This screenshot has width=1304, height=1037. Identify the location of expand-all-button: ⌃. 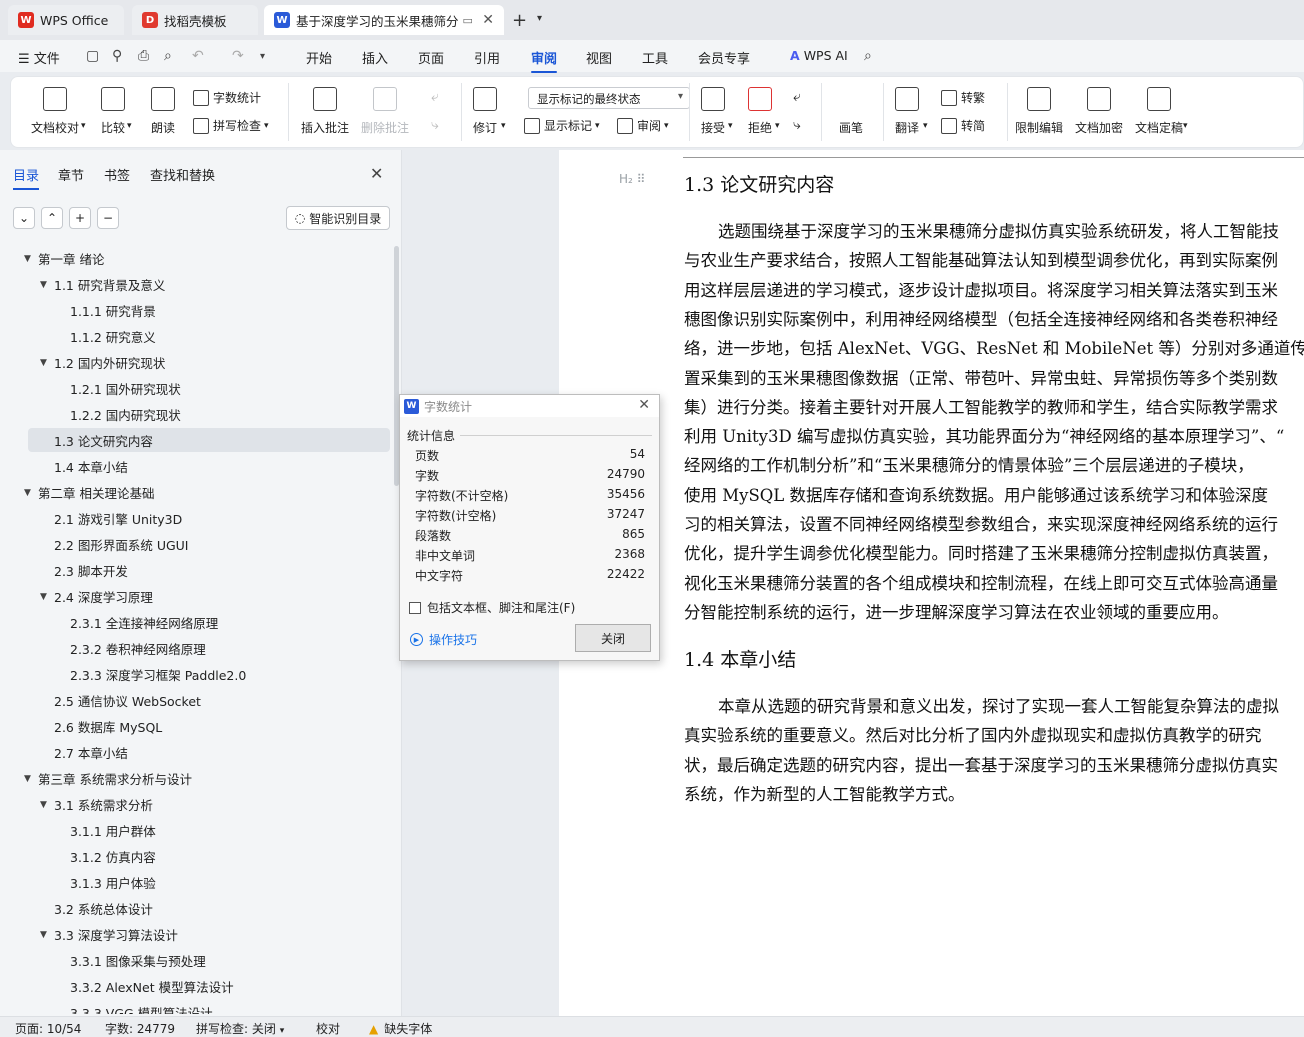
(52, 218).